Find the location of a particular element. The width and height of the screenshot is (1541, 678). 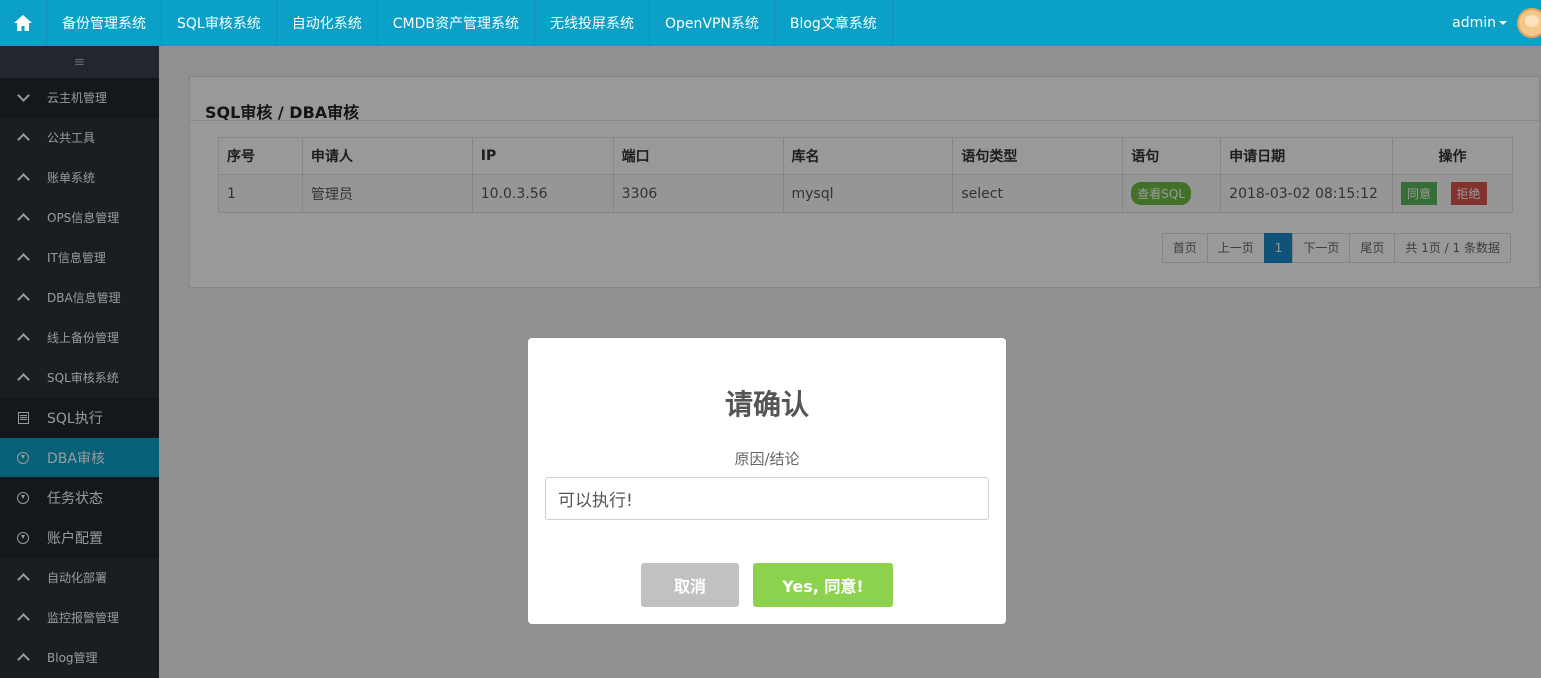

nav-sql-audit-system: SQL审核系统 is located at coordinates (219, 23).